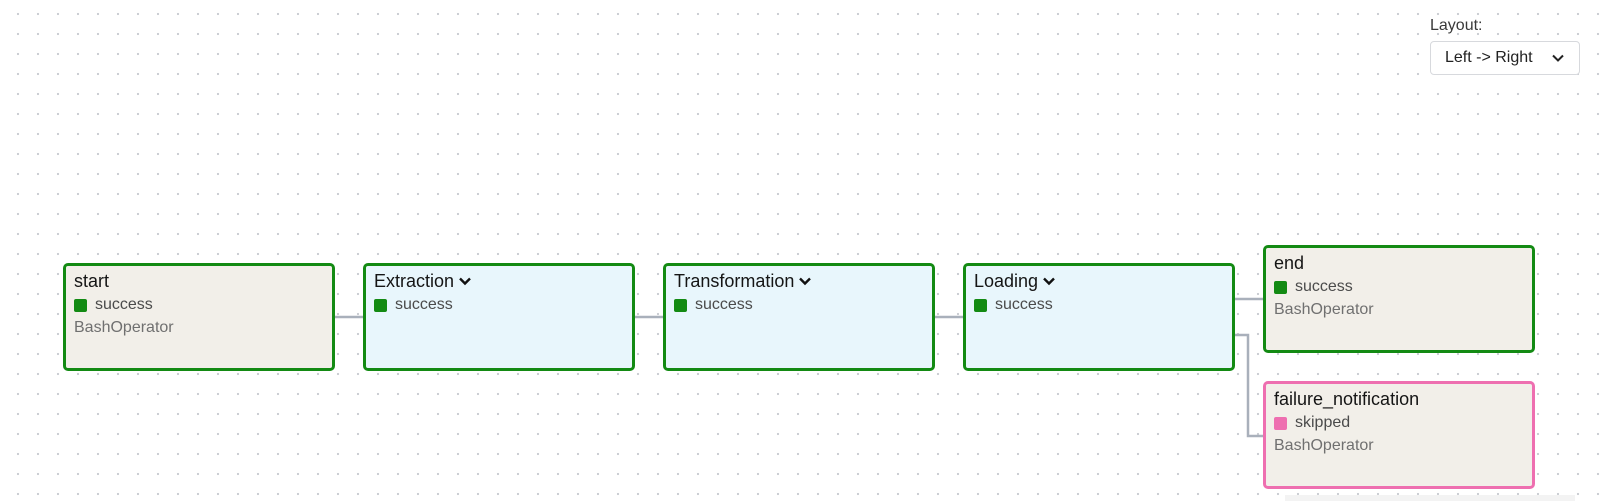 The width and height of the screenshot is (1610, 501). I want to click on group-node-transformation: Transformation success, so click(799, 317).